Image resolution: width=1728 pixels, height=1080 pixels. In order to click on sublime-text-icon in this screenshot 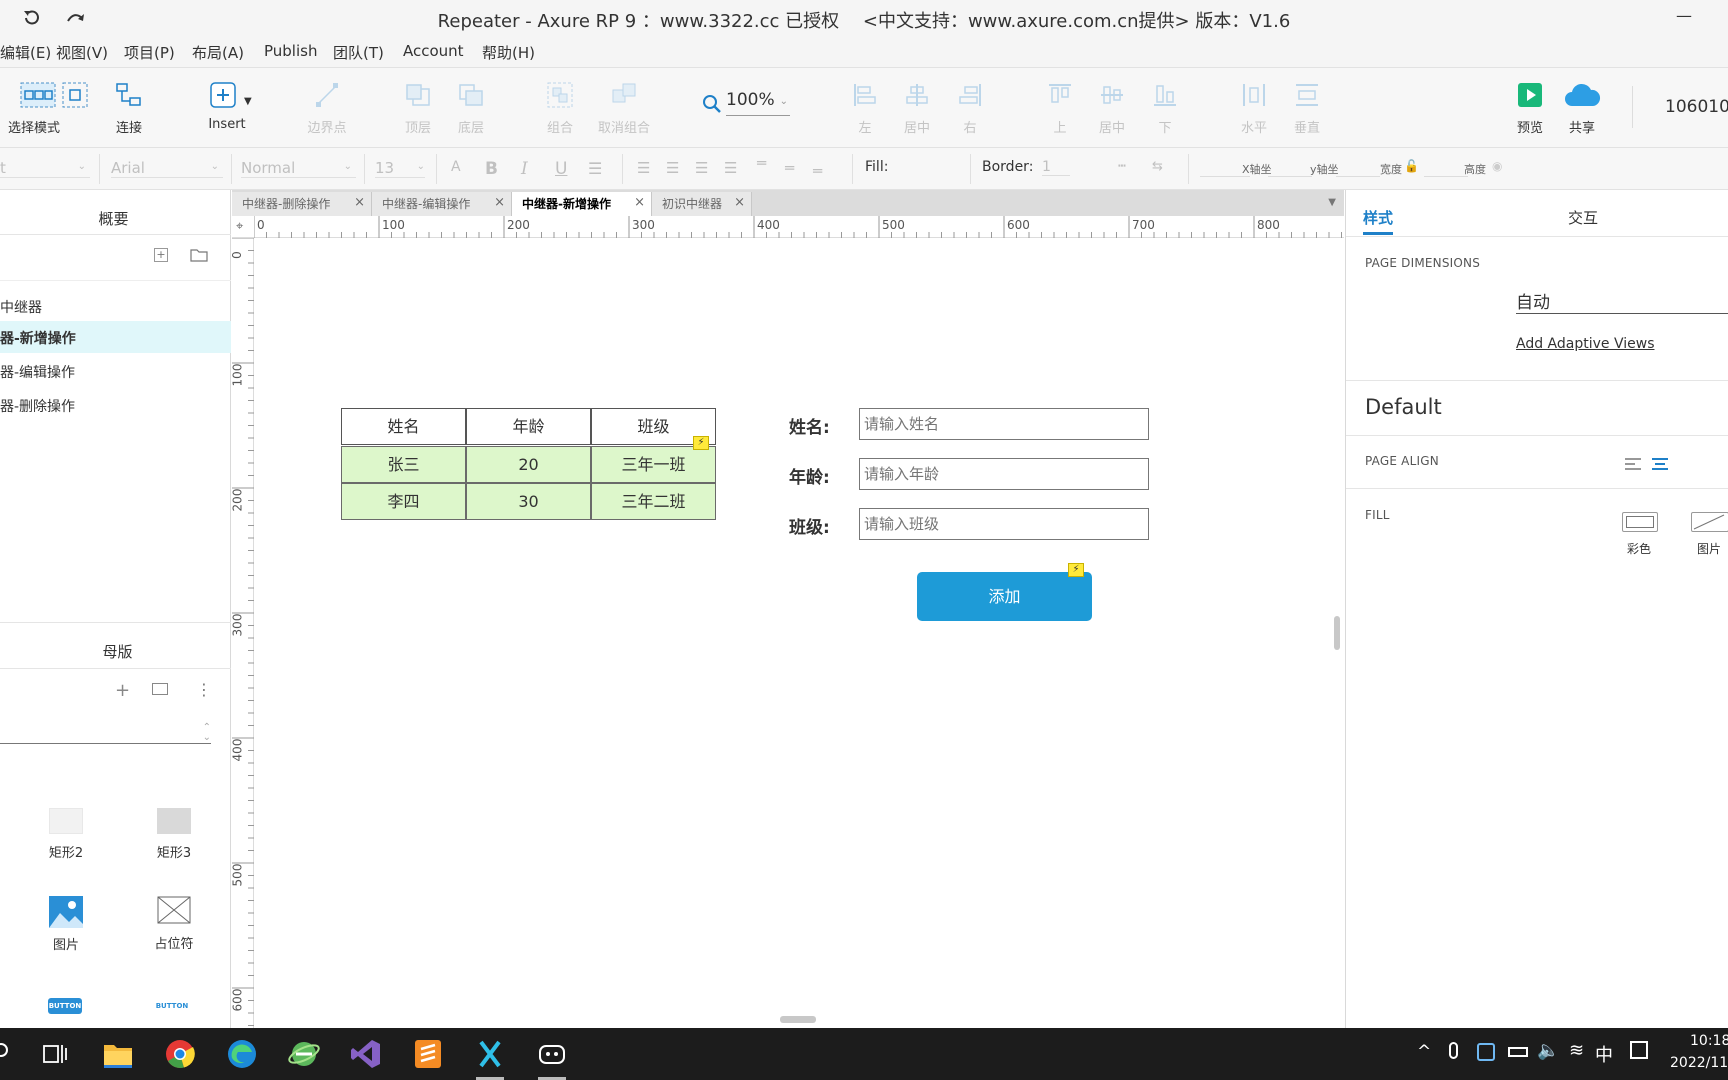, I will do `click(428, 1054)`.